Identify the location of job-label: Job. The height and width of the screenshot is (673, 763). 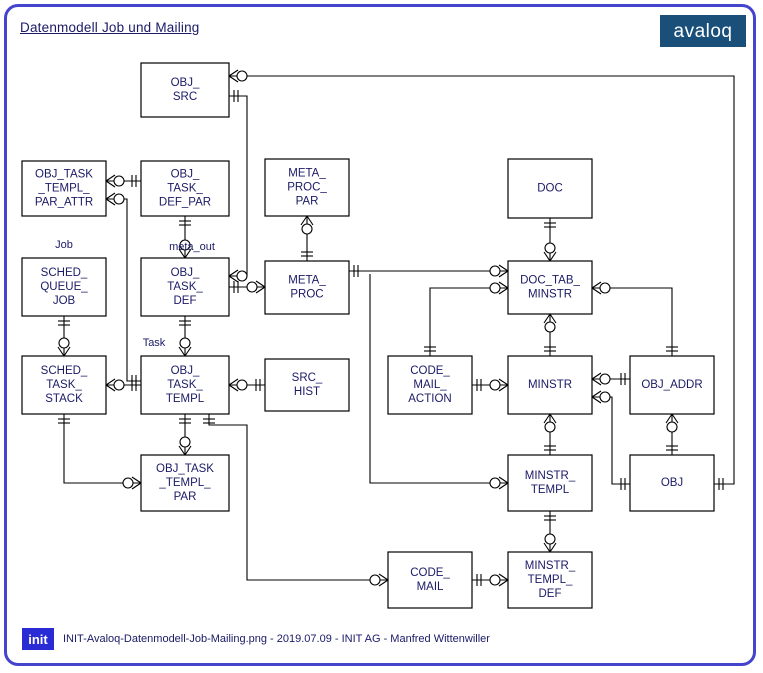
(64, 245).